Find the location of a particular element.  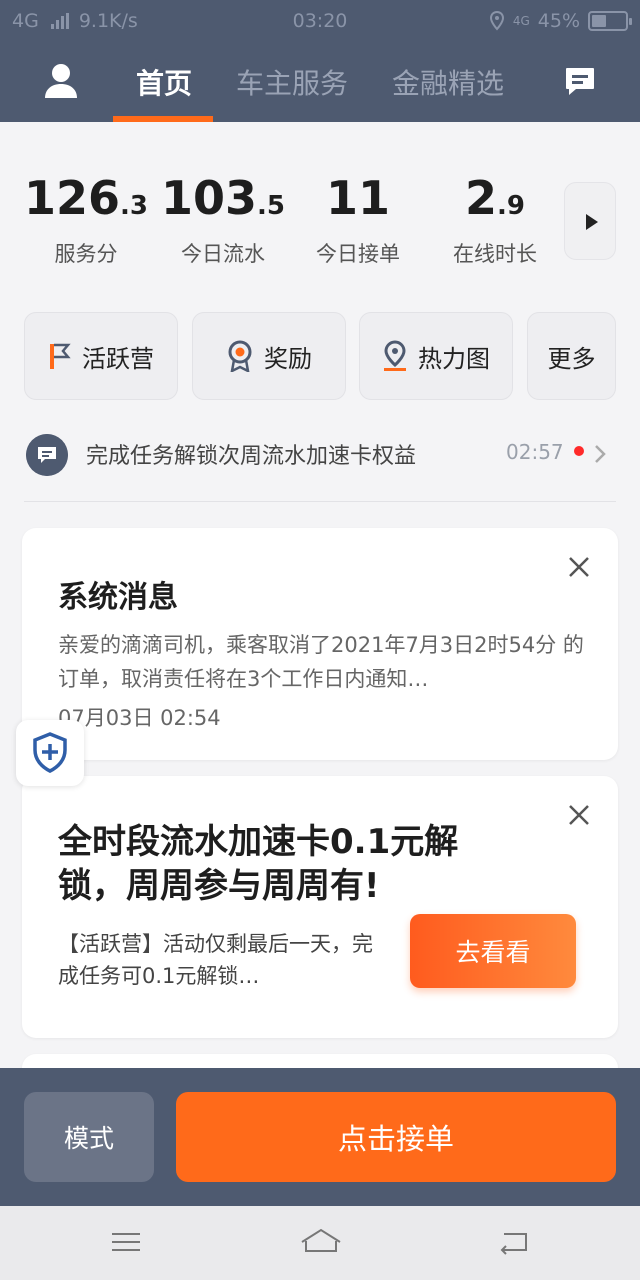

stat-label: 服务分 is located at coordinates (86, 254).